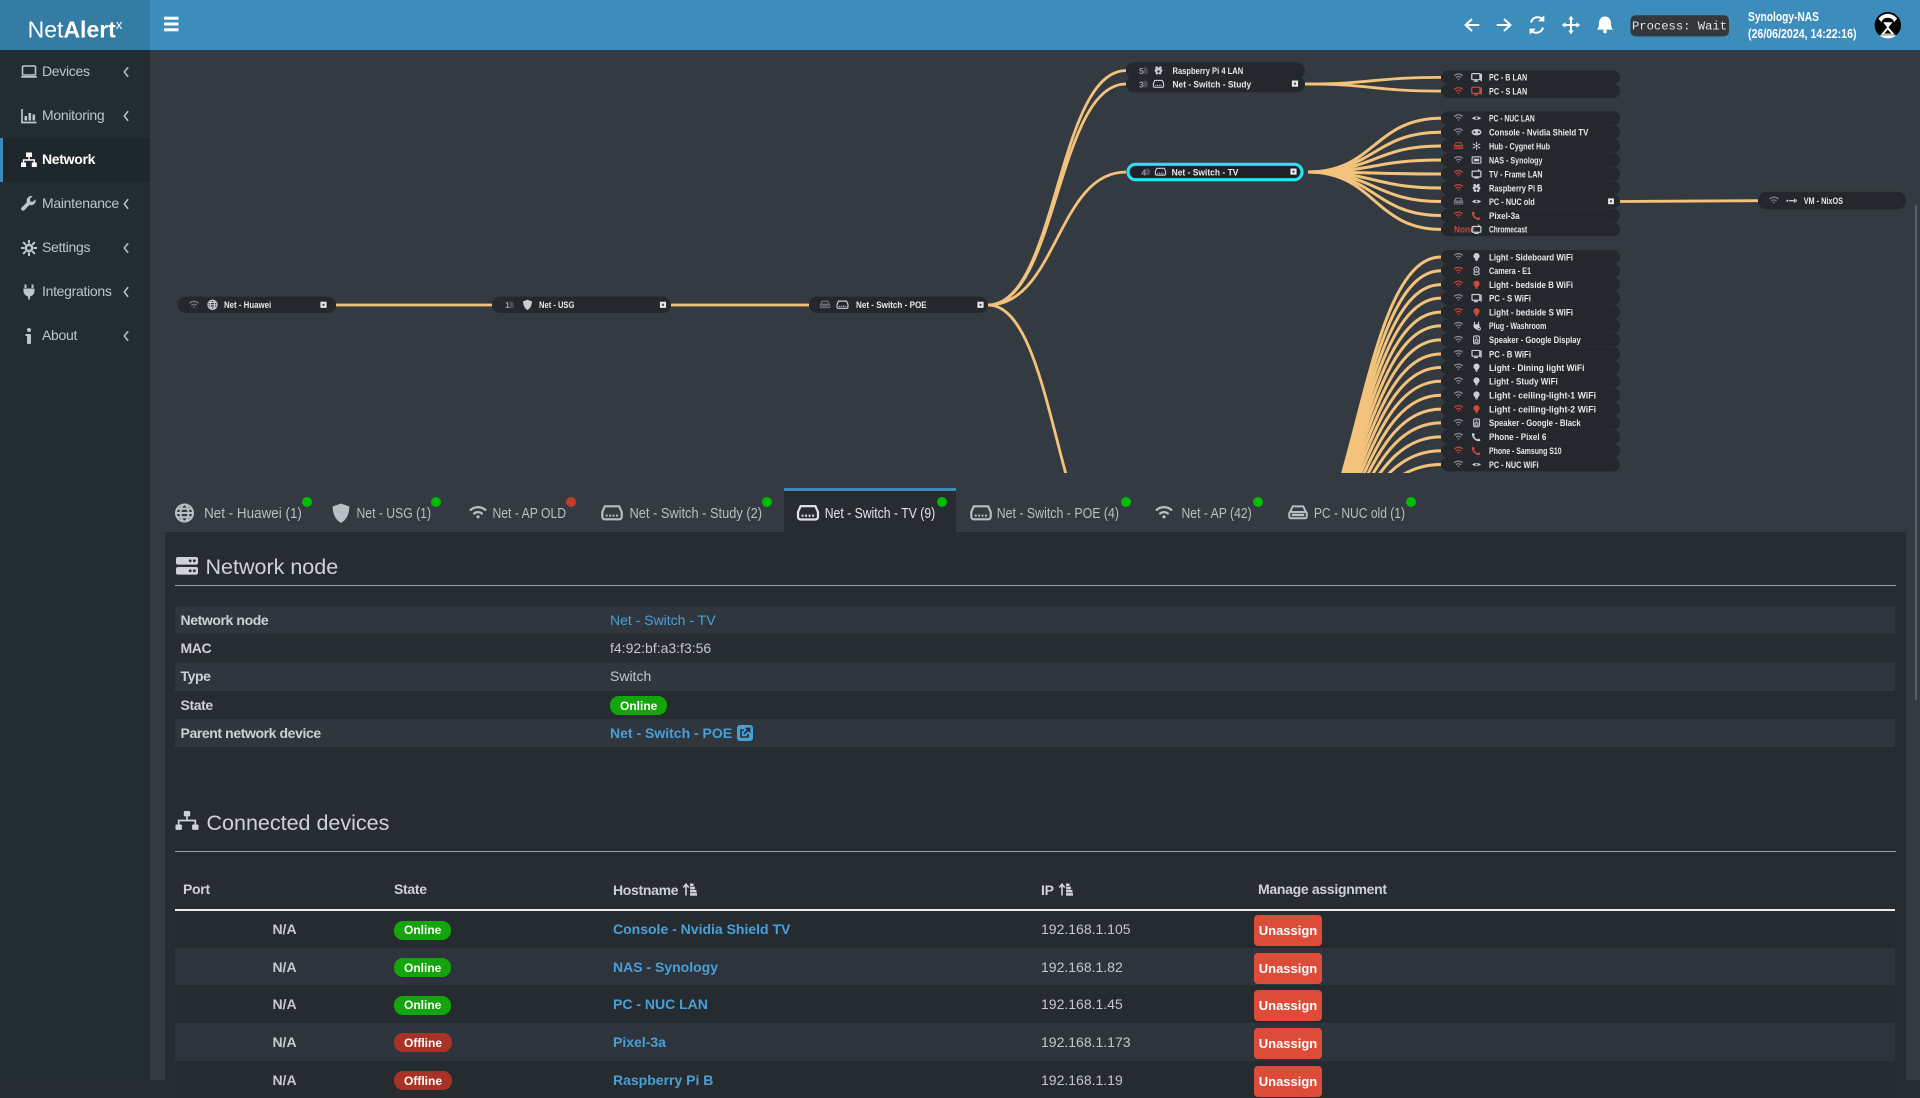 This screenshot has width=1920, height=1098. I want to click on svg-text: Speaker - Google - Black, so click(1535, 423).